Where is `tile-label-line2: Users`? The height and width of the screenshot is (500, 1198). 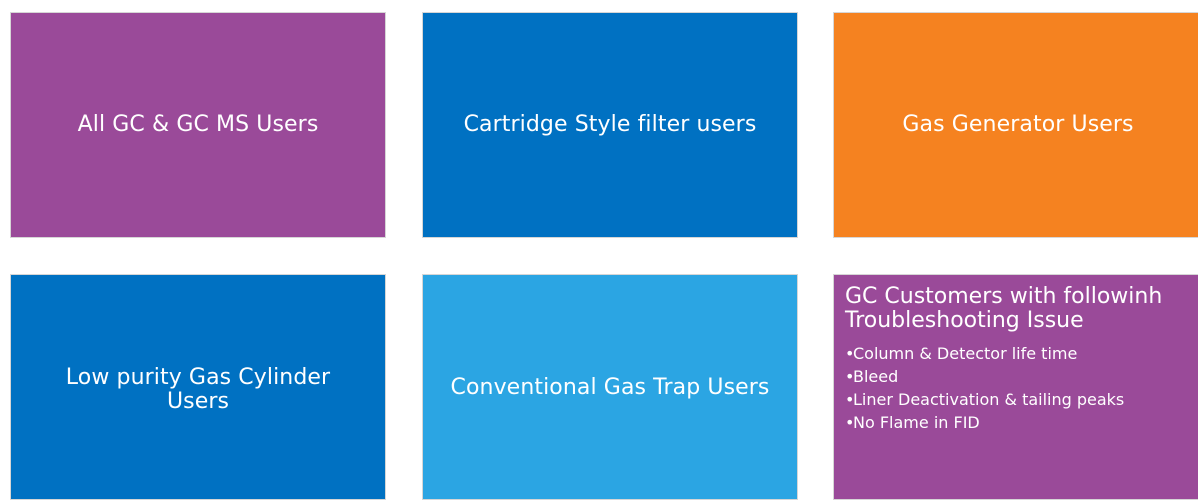
tile-label-line2: Users is located at coordinates (198, 401).